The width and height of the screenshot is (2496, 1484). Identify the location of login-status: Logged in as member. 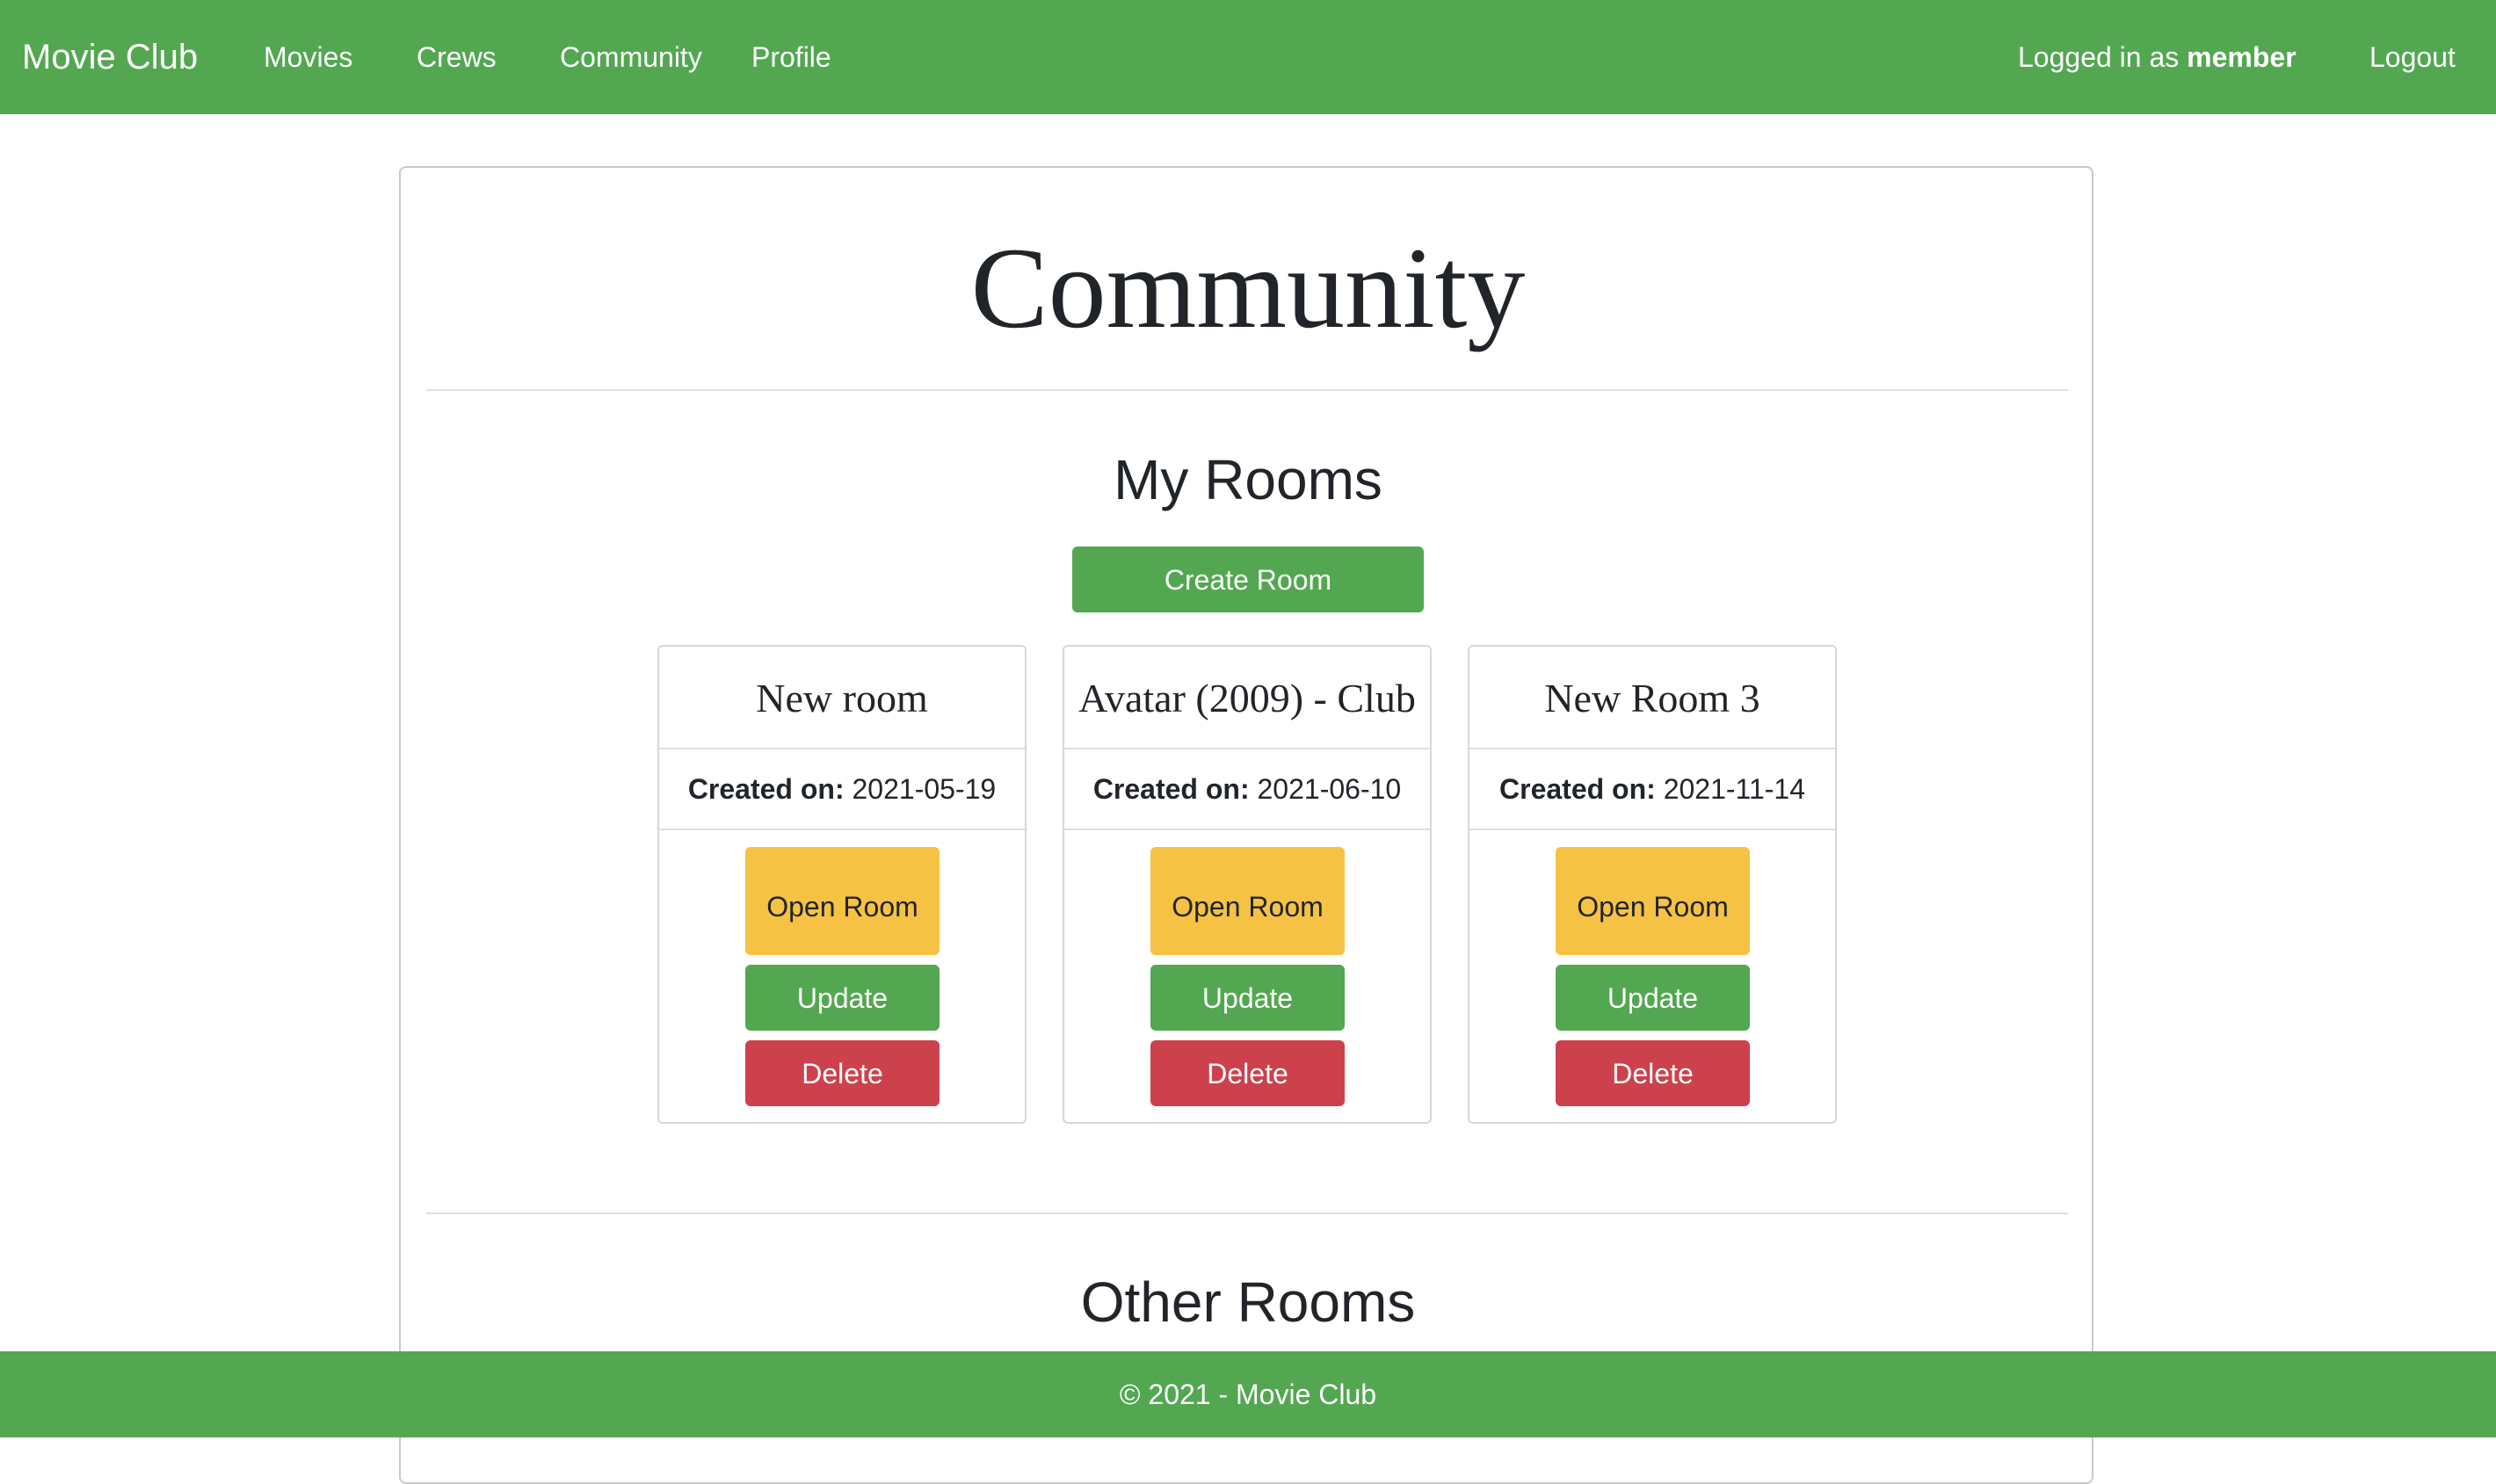
(2157, 57).